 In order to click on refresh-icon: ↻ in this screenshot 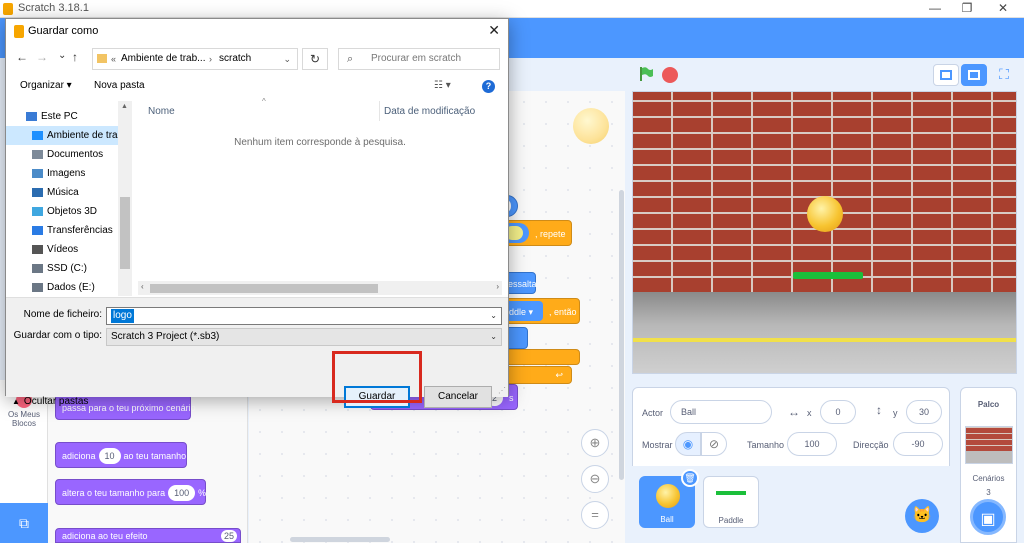, I will do `click(315, 59)`.